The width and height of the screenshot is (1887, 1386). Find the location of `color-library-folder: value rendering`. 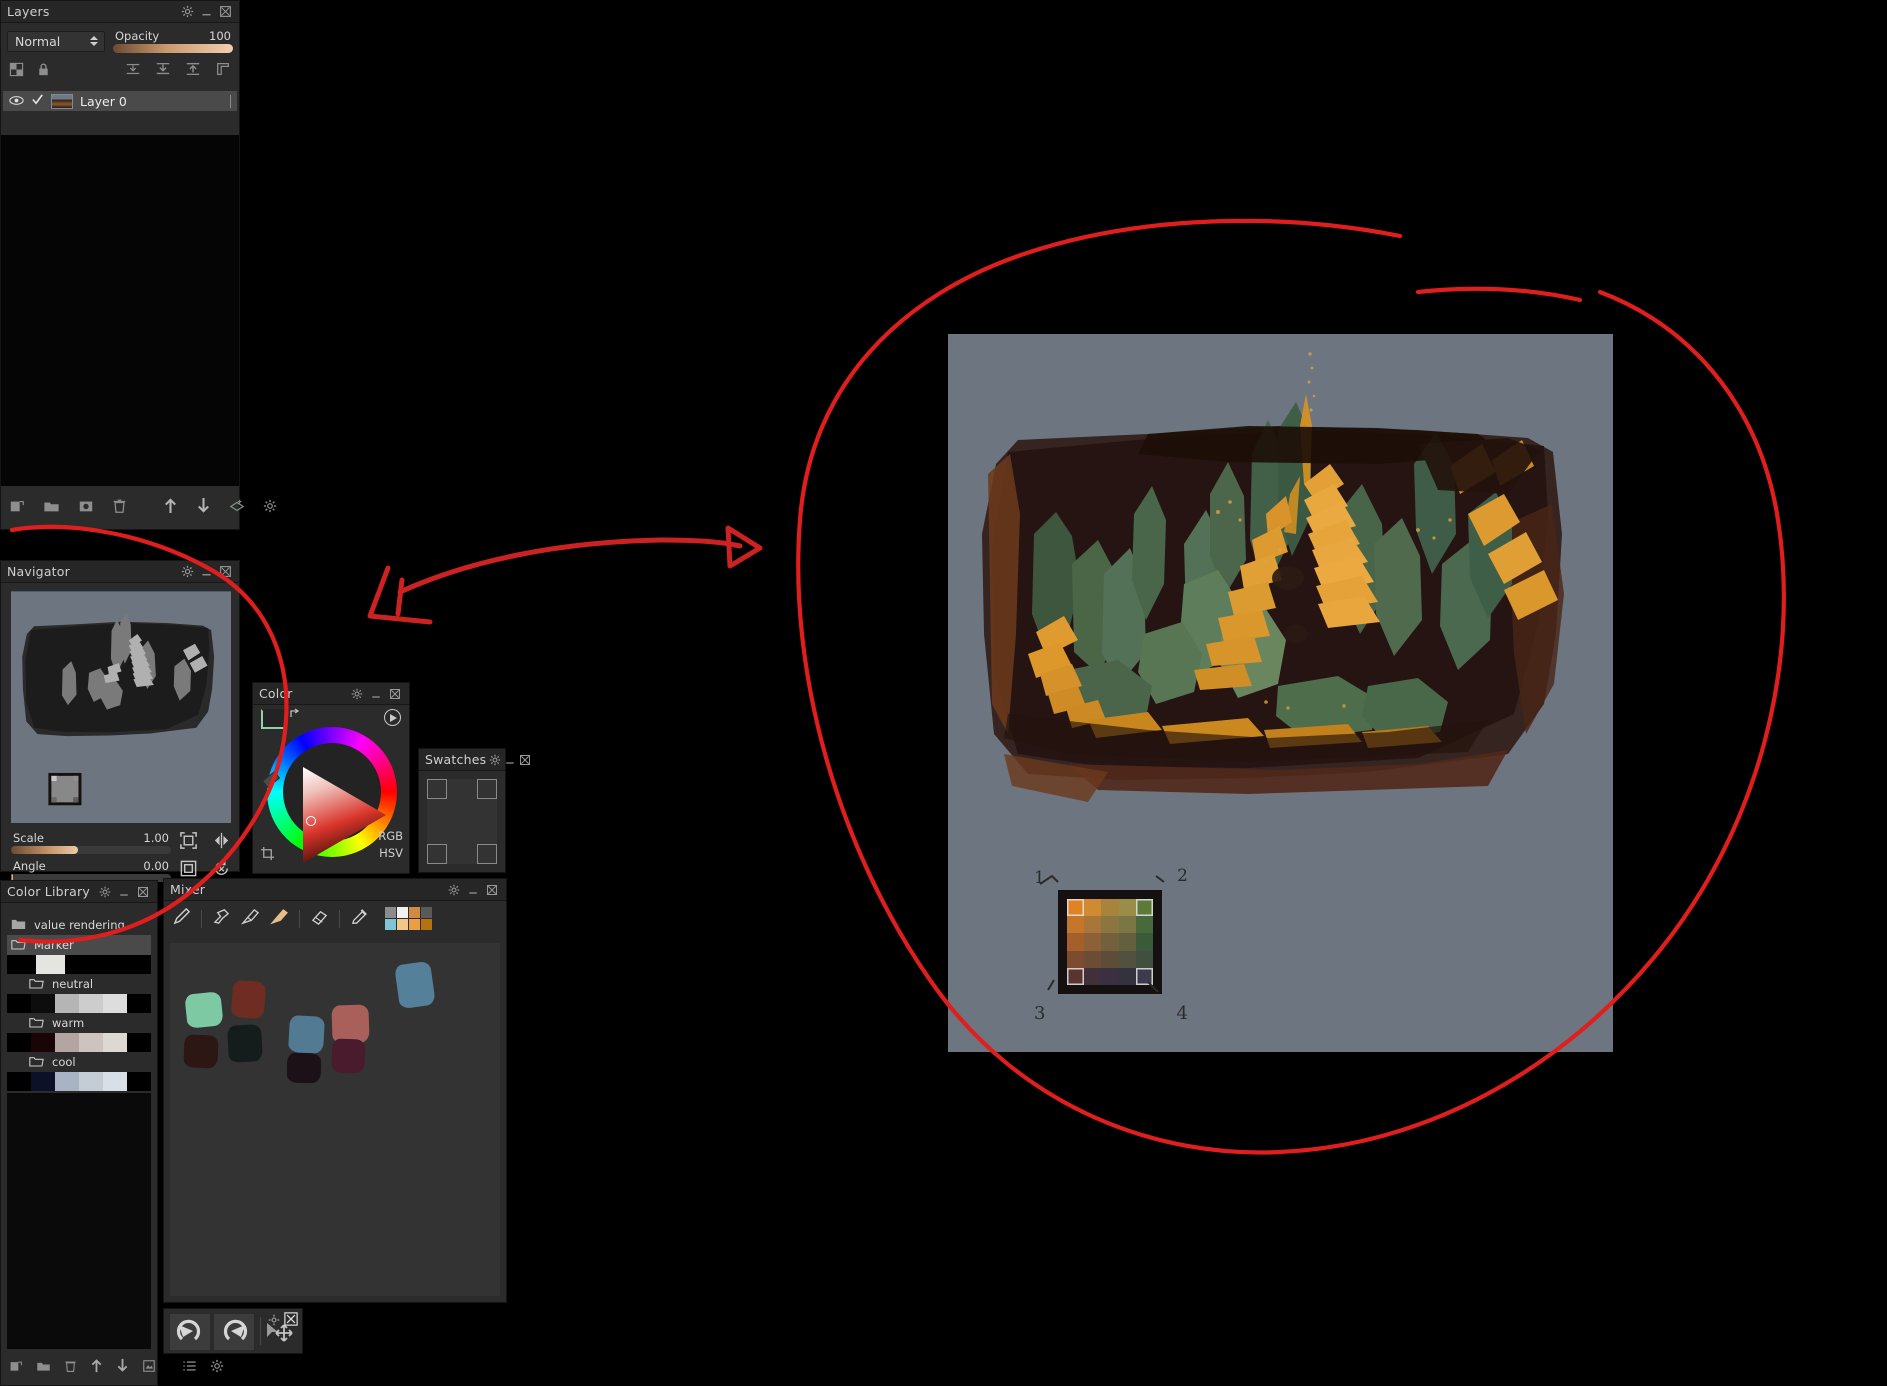

color-library-folder: value rendering is located at coordinates (79, 925).